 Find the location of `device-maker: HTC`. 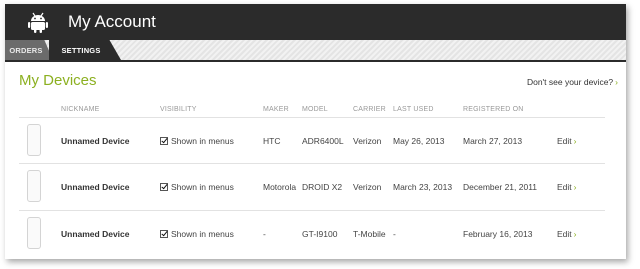

device-maker: HTC is located at coordinates (272, 141).